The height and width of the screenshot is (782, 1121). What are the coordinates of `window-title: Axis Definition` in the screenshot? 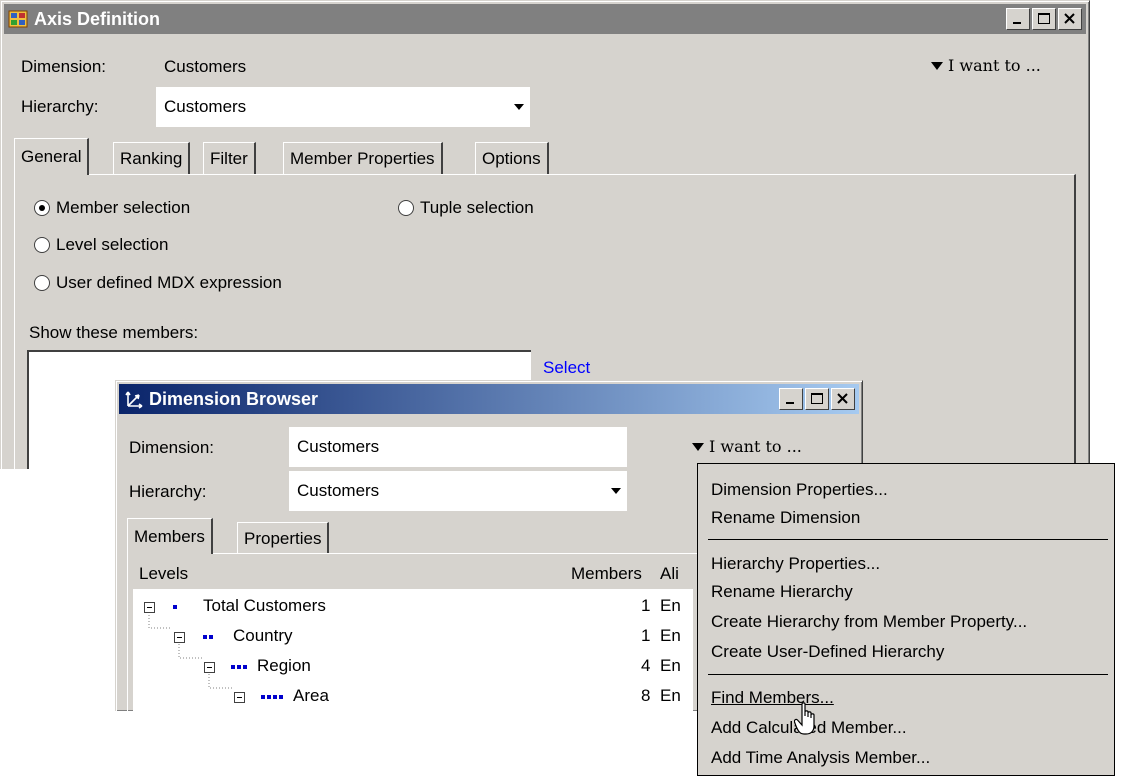 It's located at (97, 18).